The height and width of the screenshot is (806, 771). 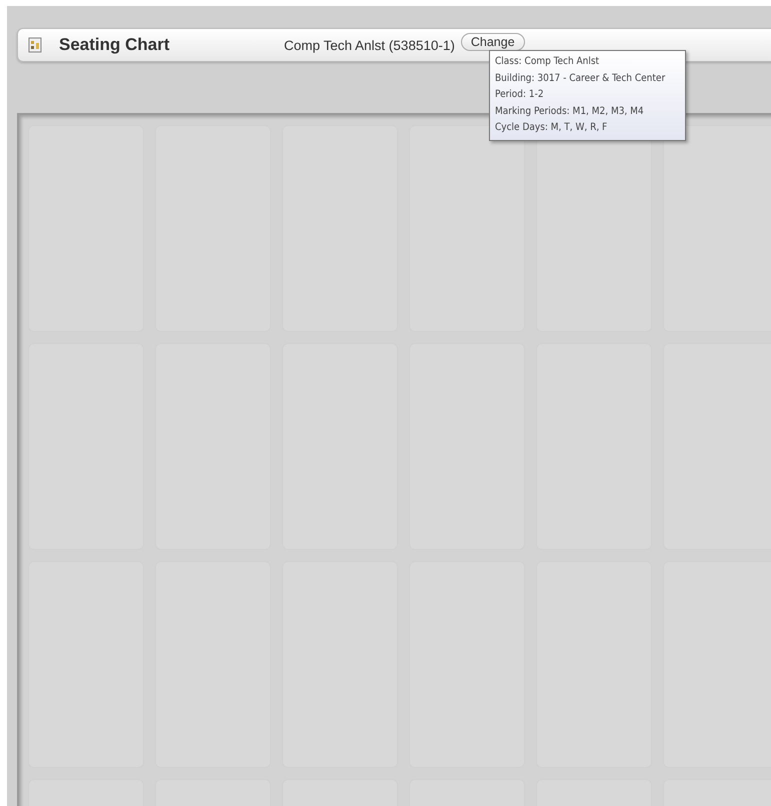 I want to click on tooltip-line: Cycle Days: M, T, W, R, F, so click(x=551, y=128).